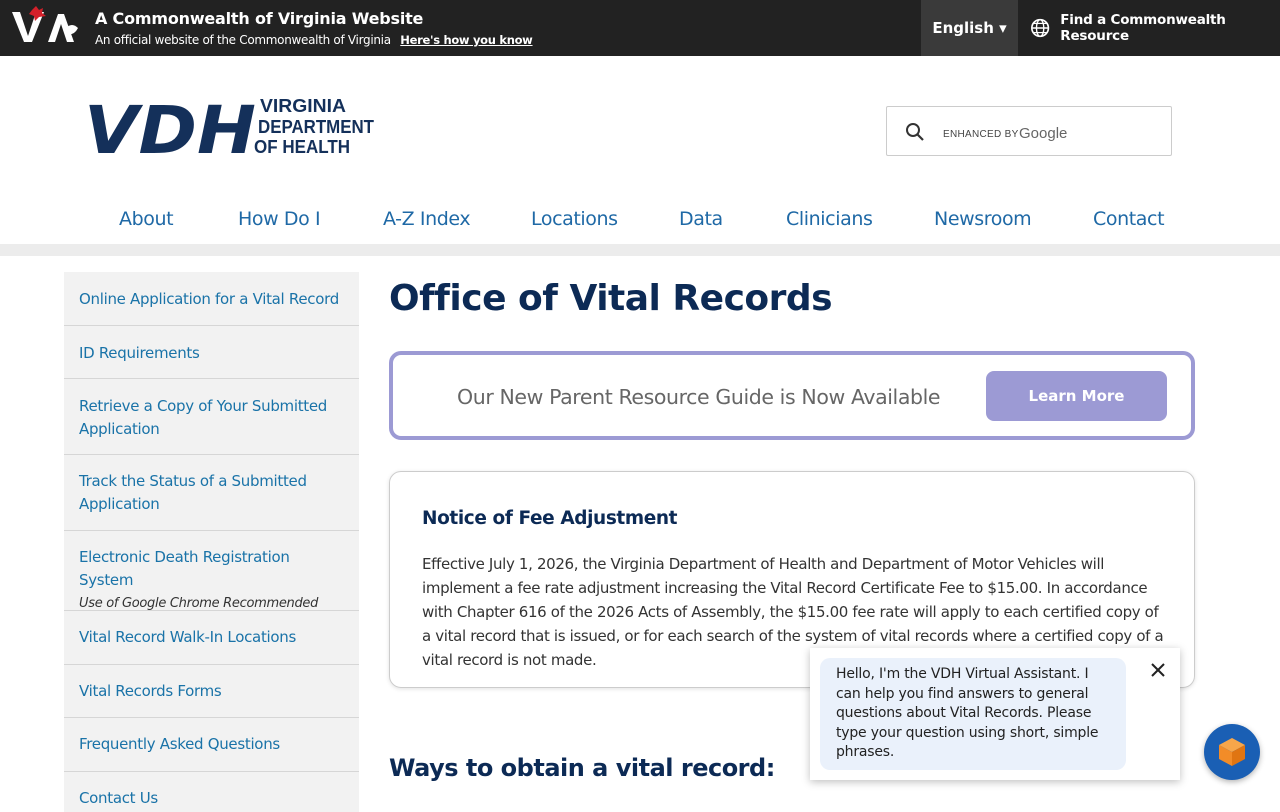  What do you see at coordinates (46, 25) in the screenshot?
I see `virginia-logo-icon` at bounding box center [46, 25].